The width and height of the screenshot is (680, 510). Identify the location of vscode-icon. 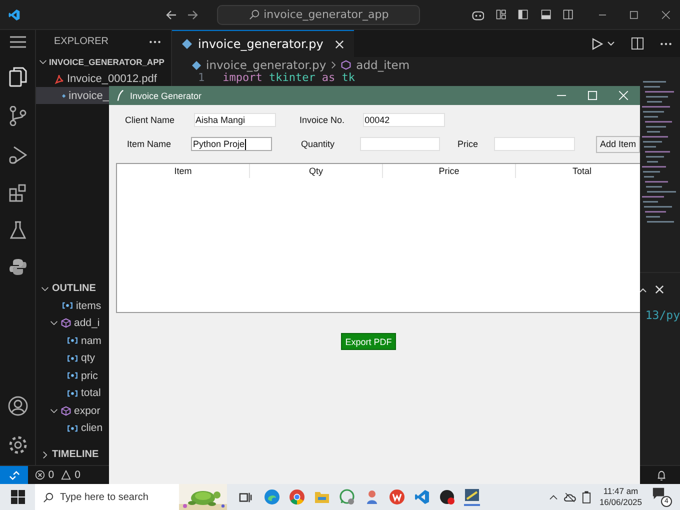
(422, 497).